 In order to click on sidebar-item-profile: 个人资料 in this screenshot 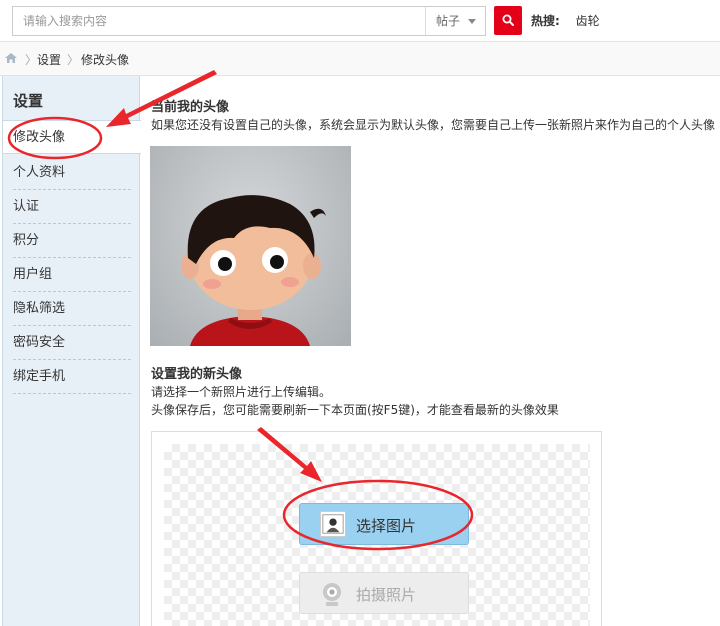, I will do `click(72, 173)`.